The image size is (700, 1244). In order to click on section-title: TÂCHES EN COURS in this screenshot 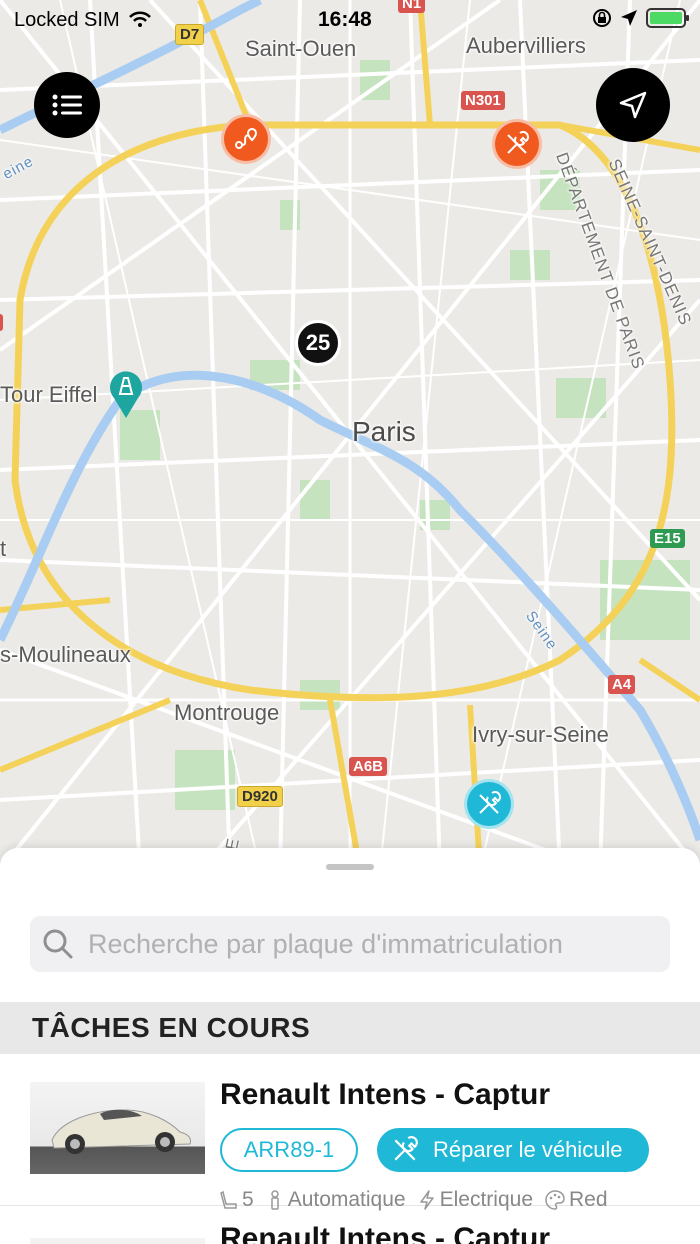, I will do `click(171, 1027)`.